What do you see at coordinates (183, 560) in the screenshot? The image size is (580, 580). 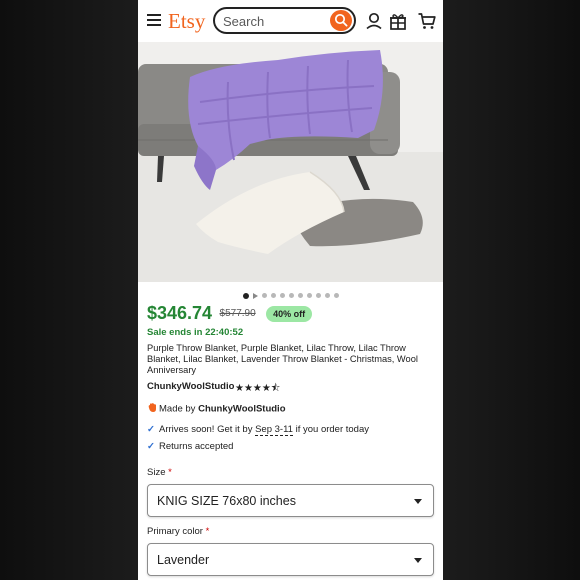 I see `color-select-value: Lavender` at bounding box center [183, 560].